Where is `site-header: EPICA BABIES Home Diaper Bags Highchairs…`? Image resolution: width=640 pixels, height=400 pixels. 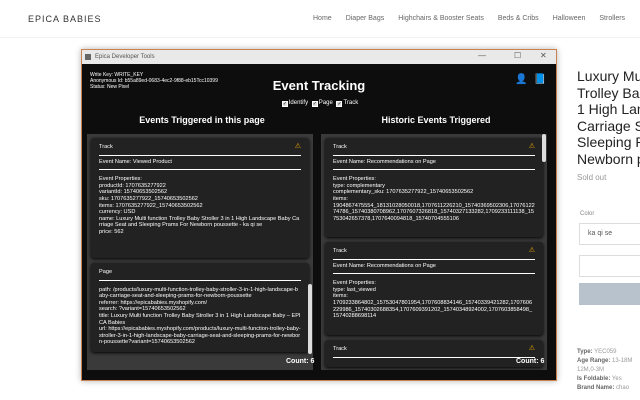
site-header: EPICA BABIES Home Diaper Bags Highchairs… is located at coordinates (320, 19).